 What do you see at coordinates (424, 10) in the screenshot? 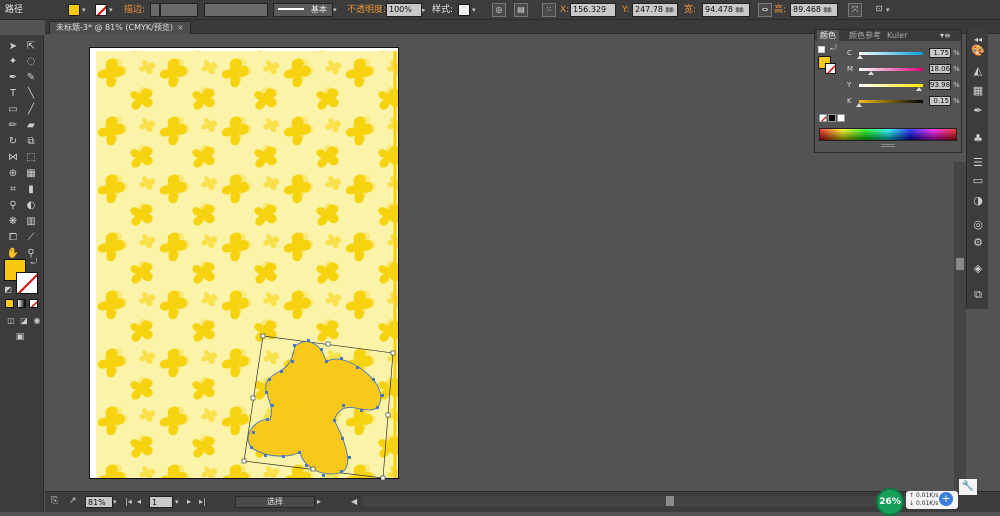
I see `opacity-dropdown-icon: ▸` at bounding box center [424, 10].